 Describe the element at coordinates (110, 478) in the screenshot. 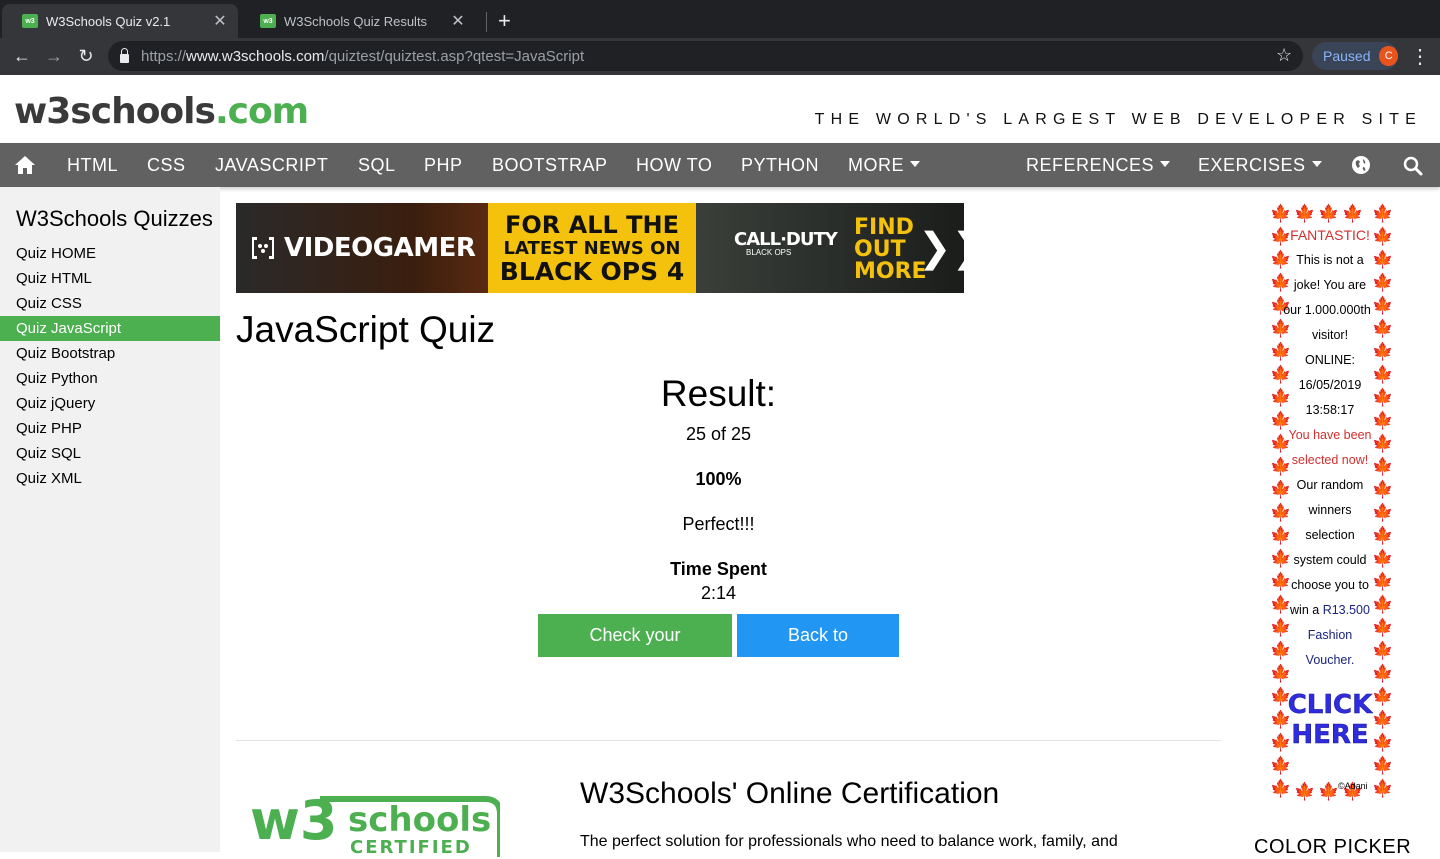

I see `sidebar-item-quiz-xml: Quiz XML` at that location.